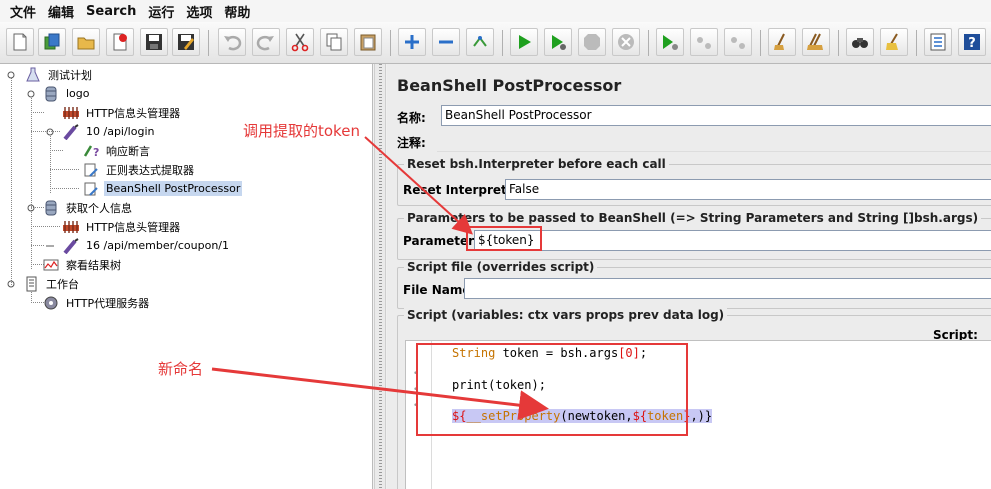 The height and width of the screenshot is (489, 991). What do you see at coordinates (748, 189) in the screenshot?
I see `reset-interpreter-select: False` at bounding box center [748, 189].